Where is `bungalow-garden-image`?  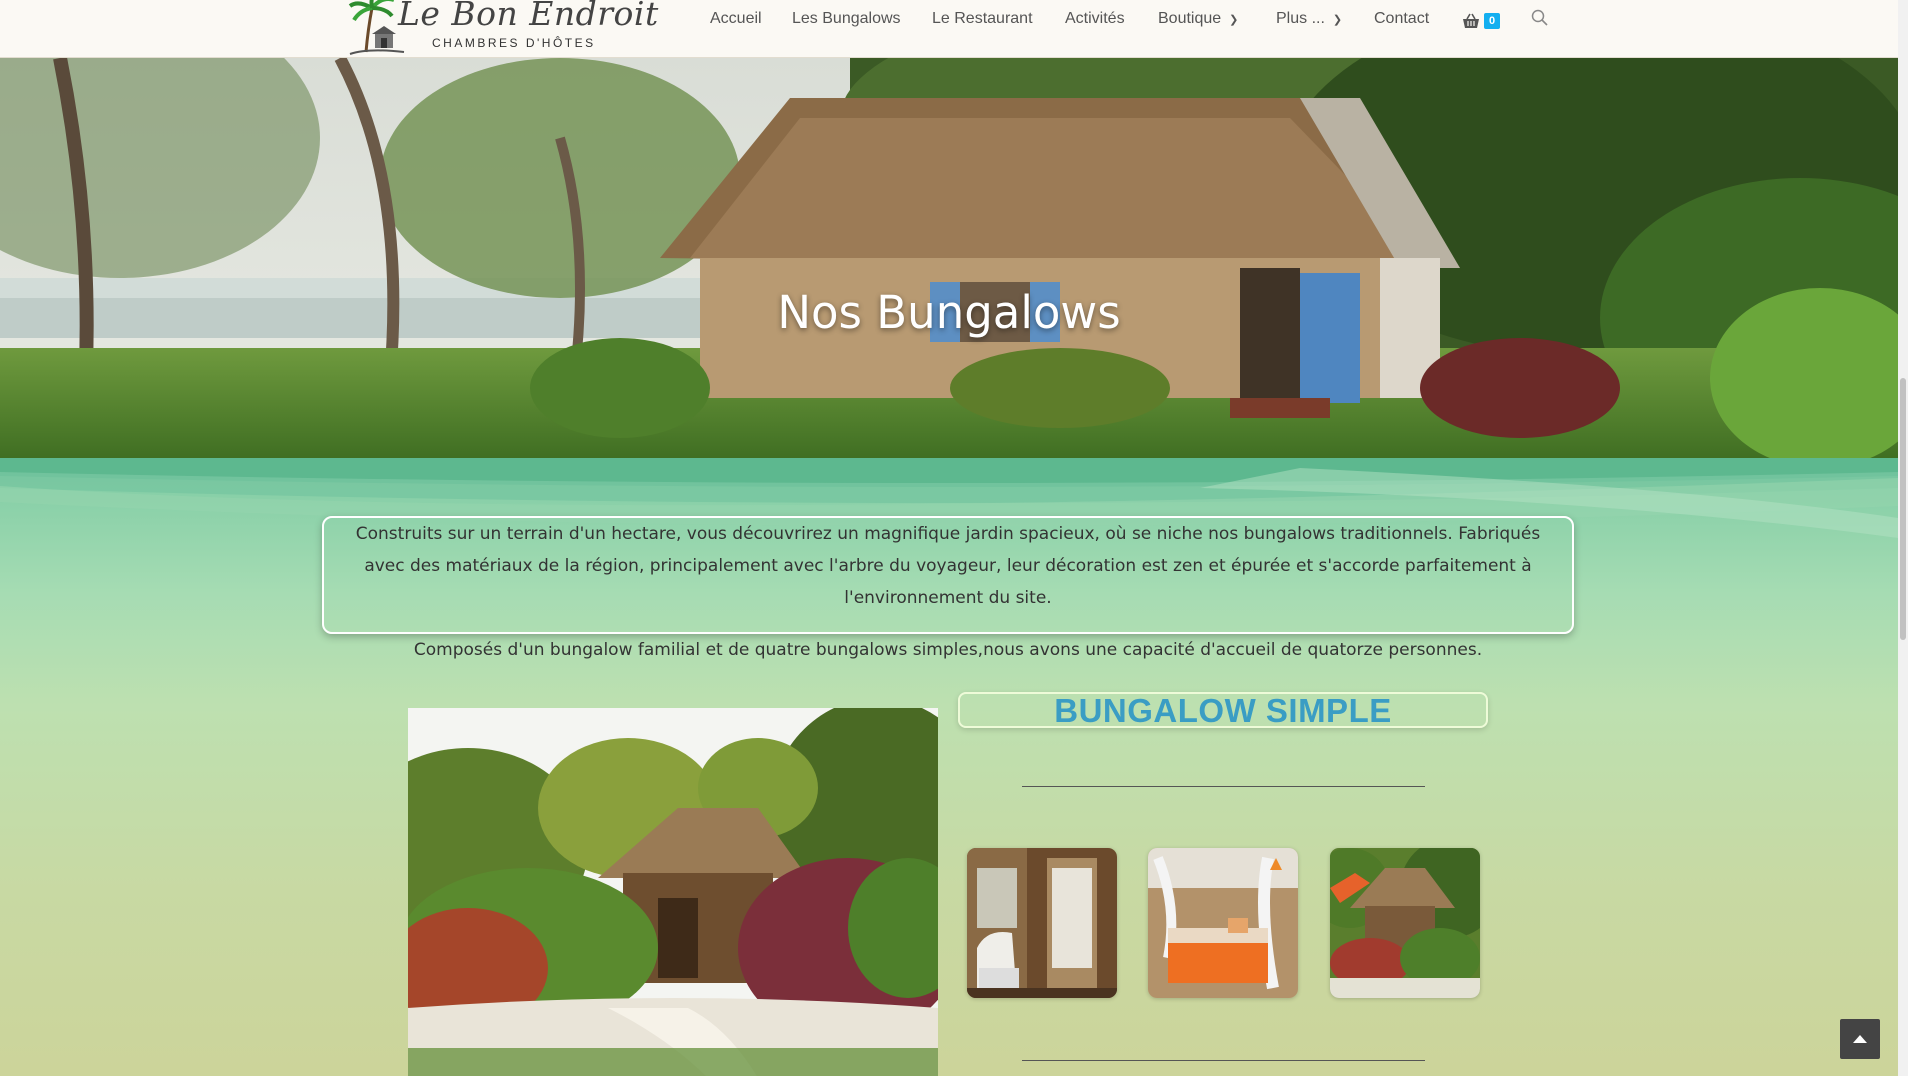
bungalow-garden-image is located at coordinates (673, 892).